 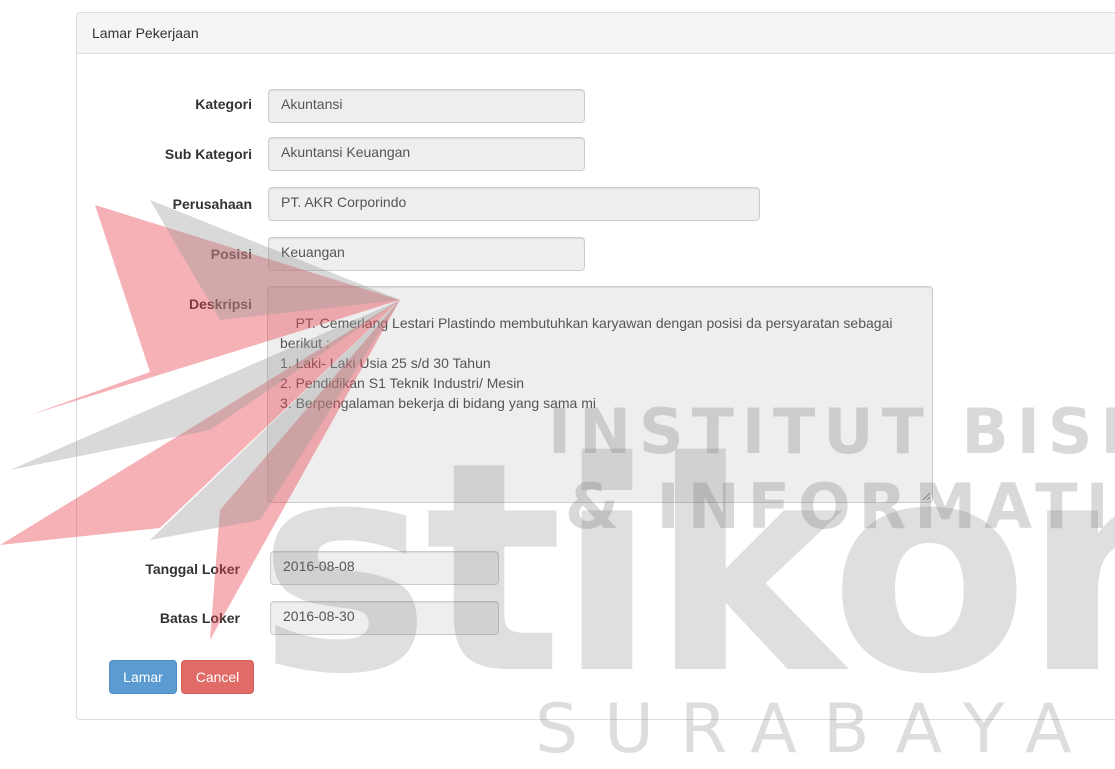 What do you see at coordinates (384, 618) in the screenshot?
I see `batas-loker-field: 2016-08-30` at bounding box center [384, 618].